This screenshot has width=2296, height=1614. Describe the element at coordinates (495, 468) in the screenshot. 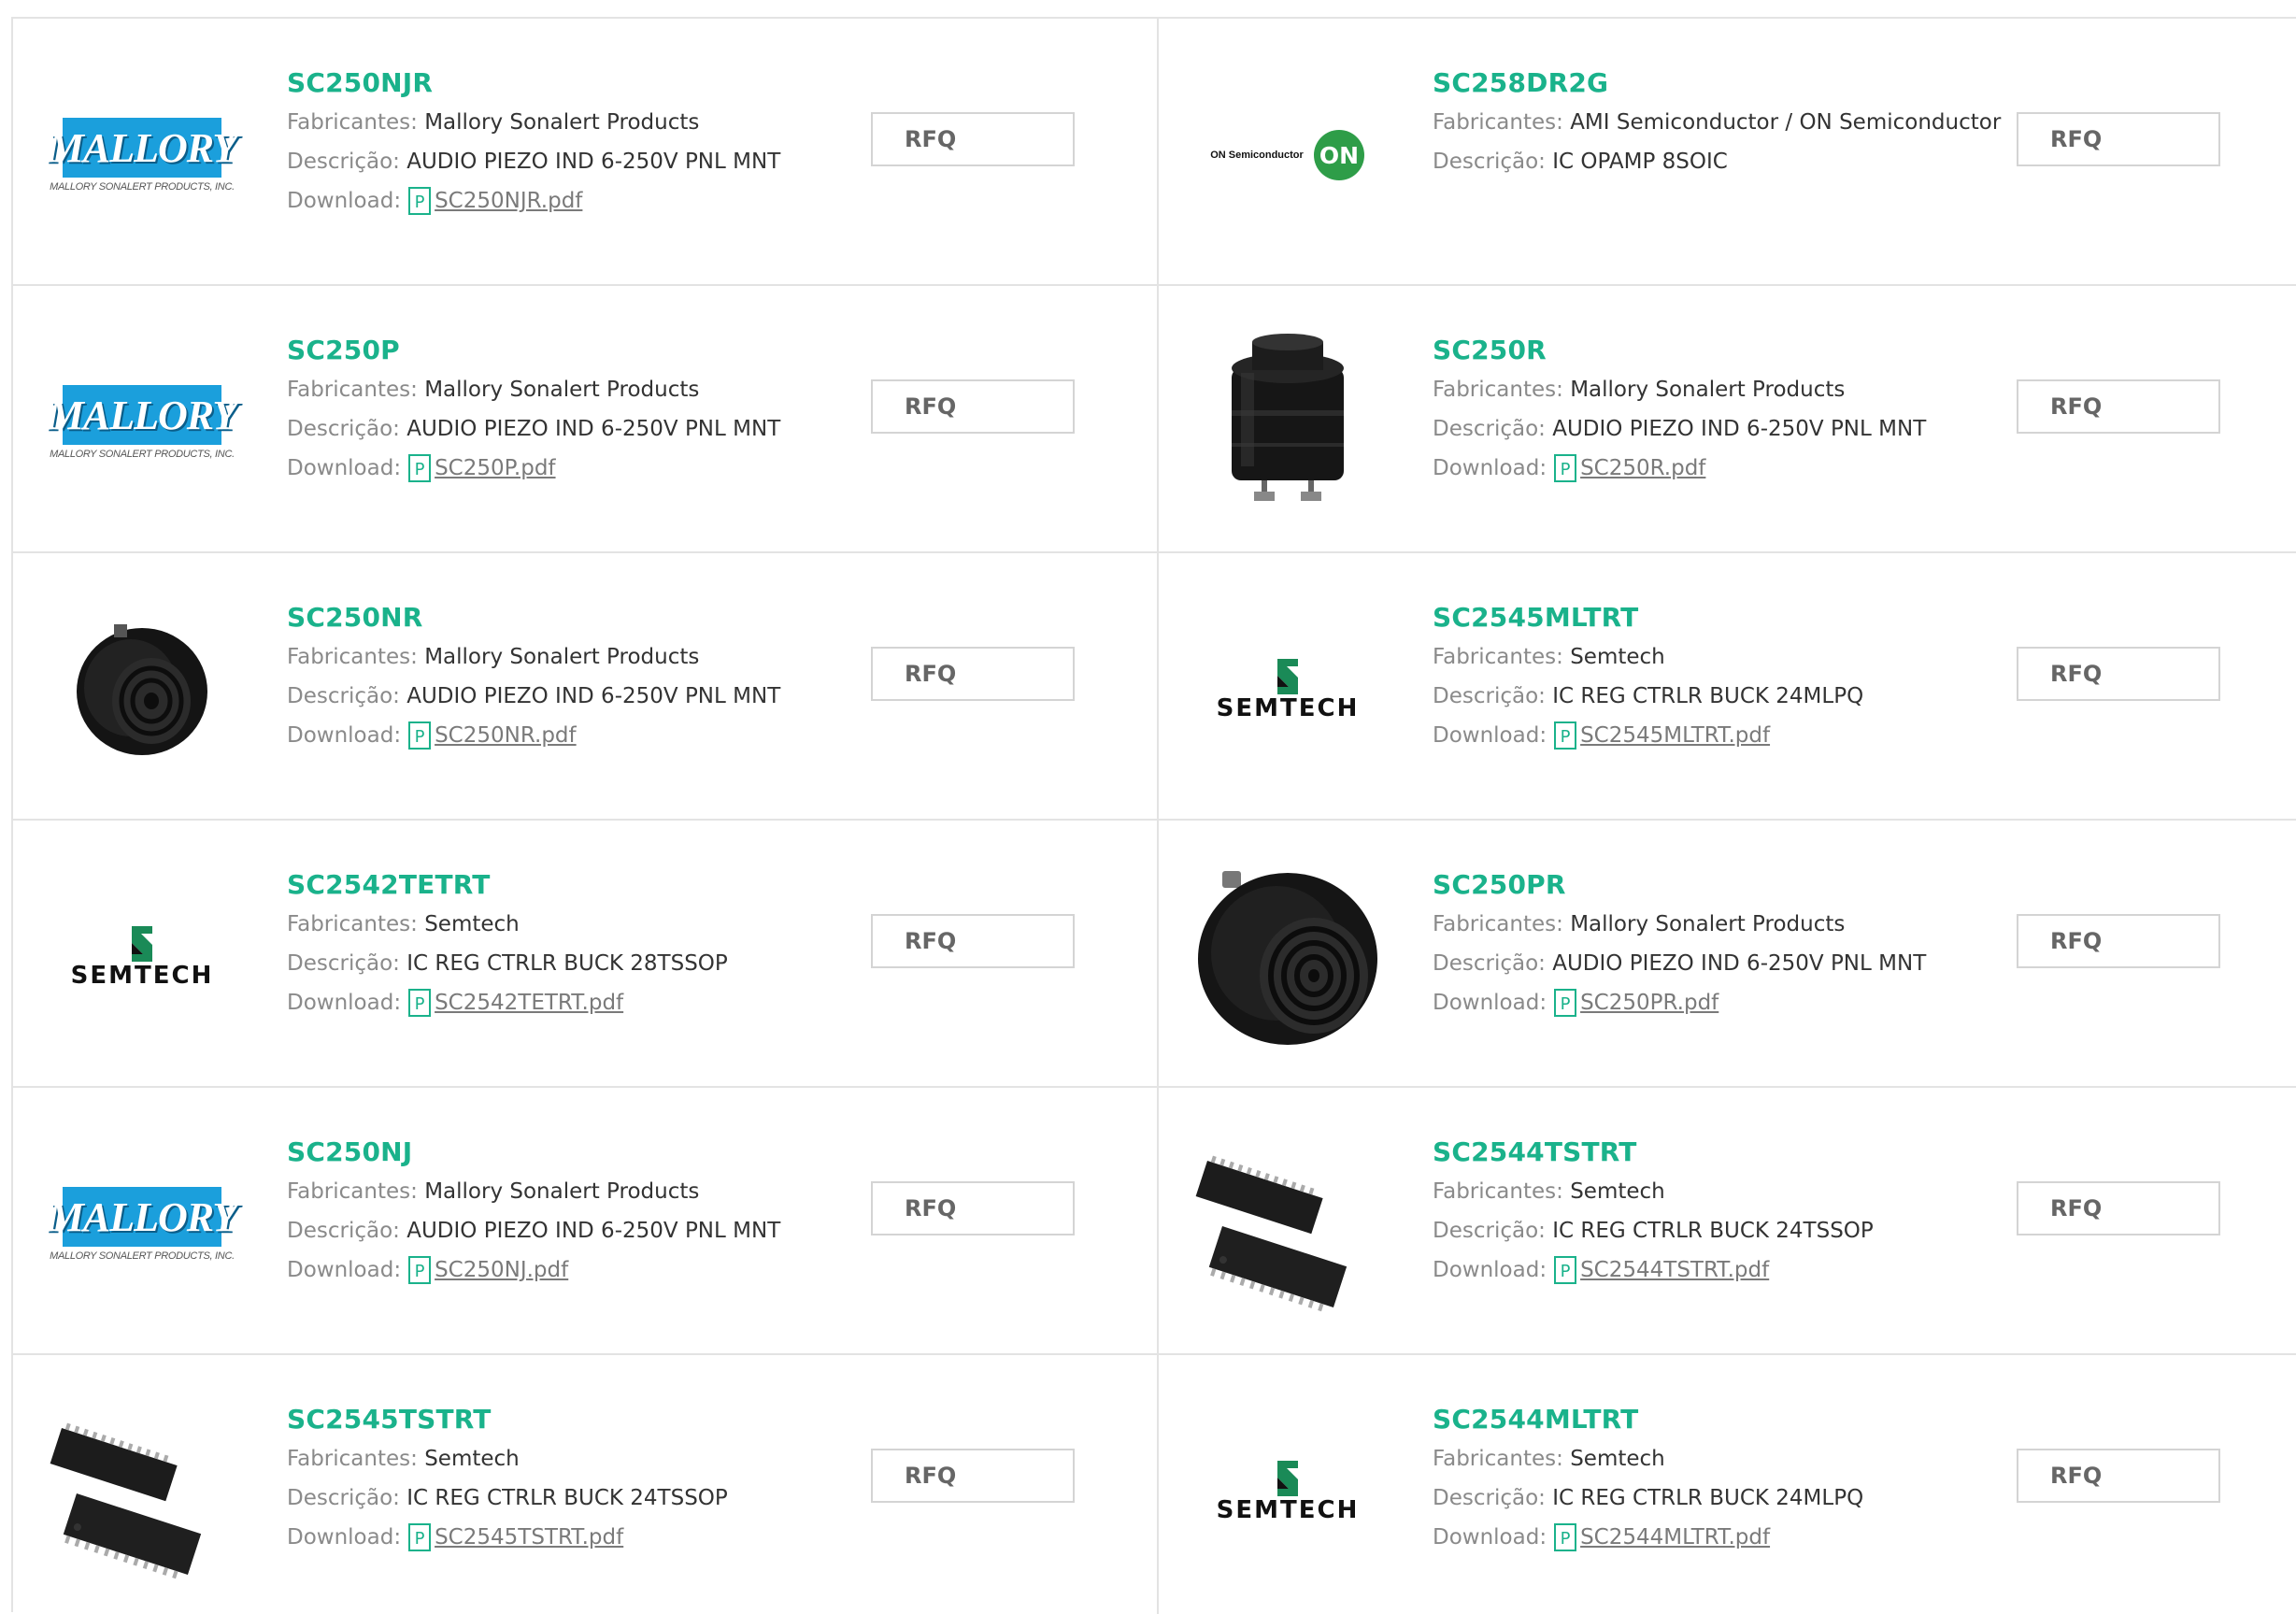

I see `datasheet-link: SC250P.pdf` at that location.